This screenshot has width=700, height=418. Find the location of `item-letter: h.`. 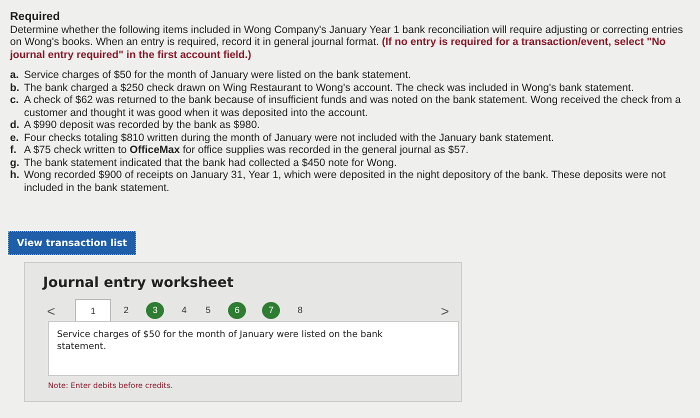

item-letter: h. is located at coordinates (15, 176).